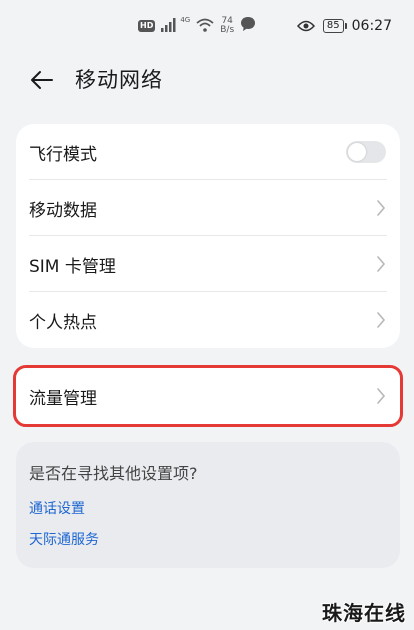  I want to click on row-label: SIM 卡管理, so click(72, 266).